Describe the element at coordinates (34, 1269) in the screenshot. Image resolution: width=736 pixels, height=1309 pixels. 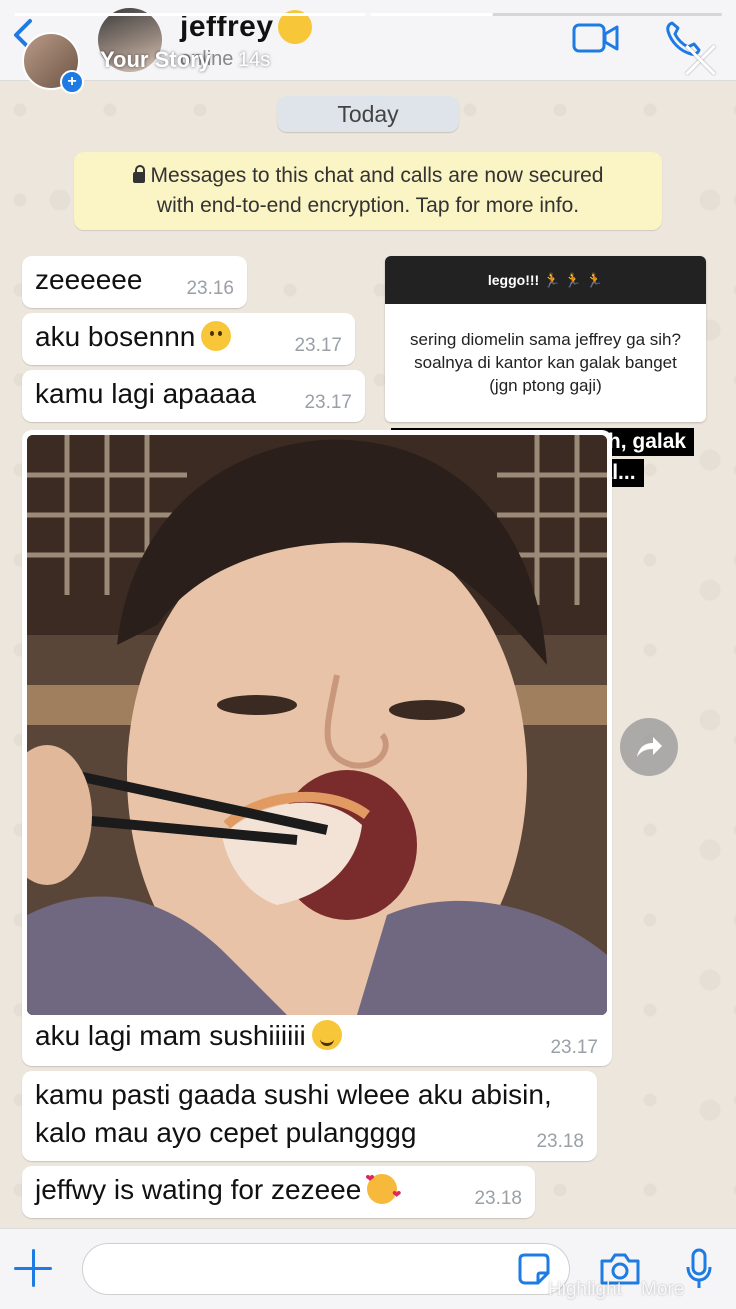
I see `attach-plus-icon` at that location.